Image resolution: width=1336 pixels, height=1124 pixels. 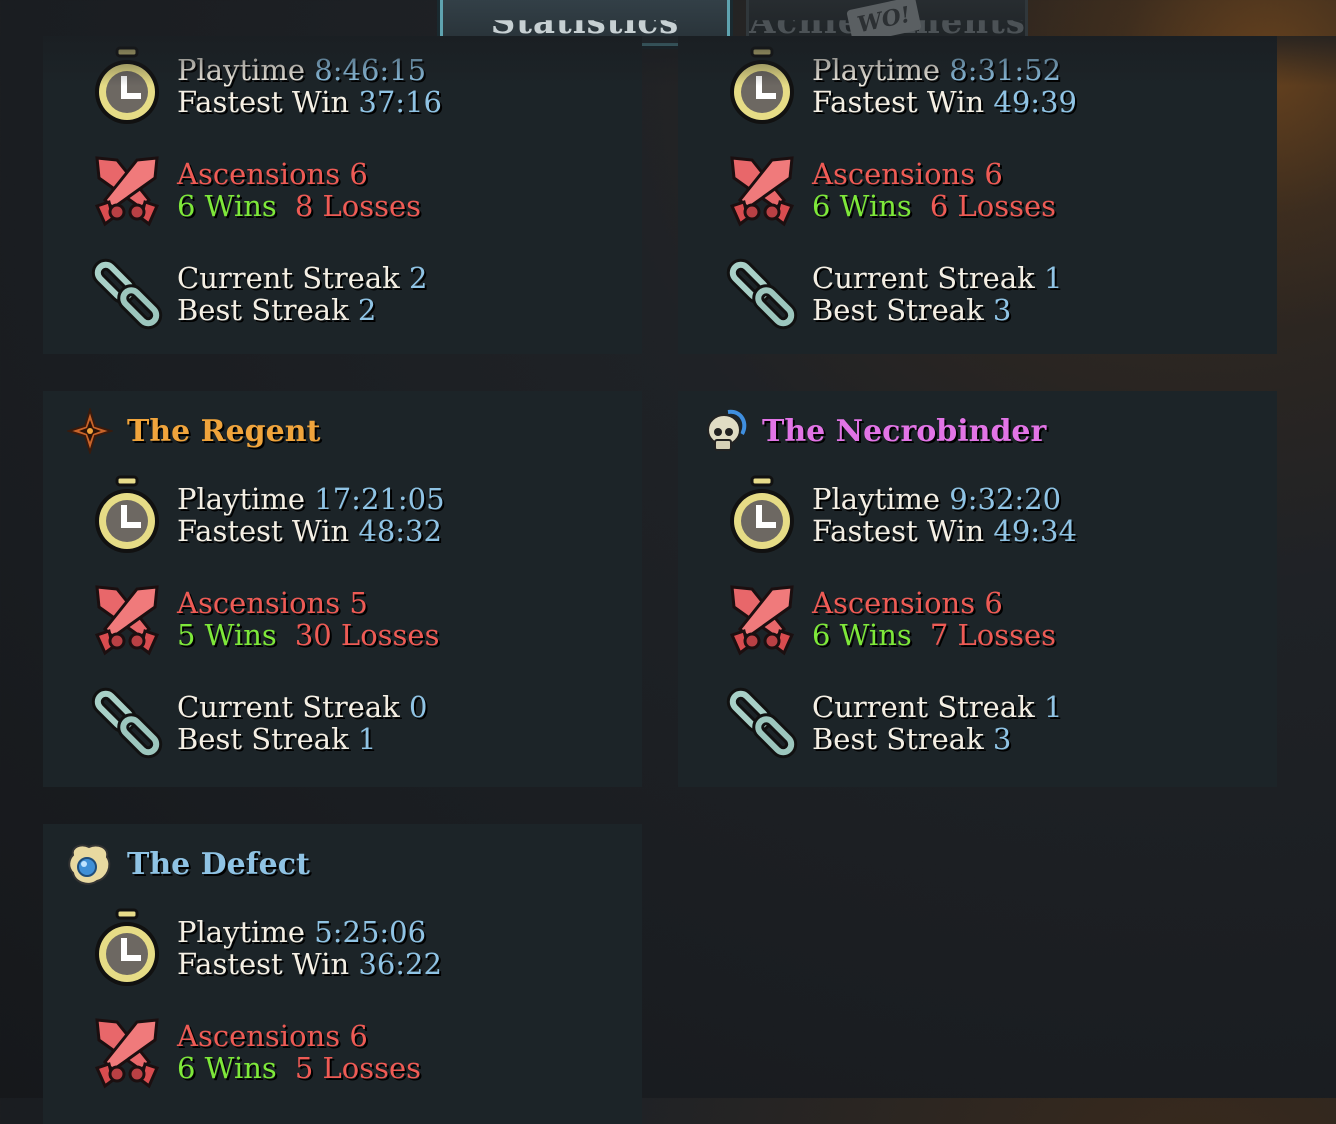 I want to click on tab-statistics-label: Statistics, so click(x=585, y=22).